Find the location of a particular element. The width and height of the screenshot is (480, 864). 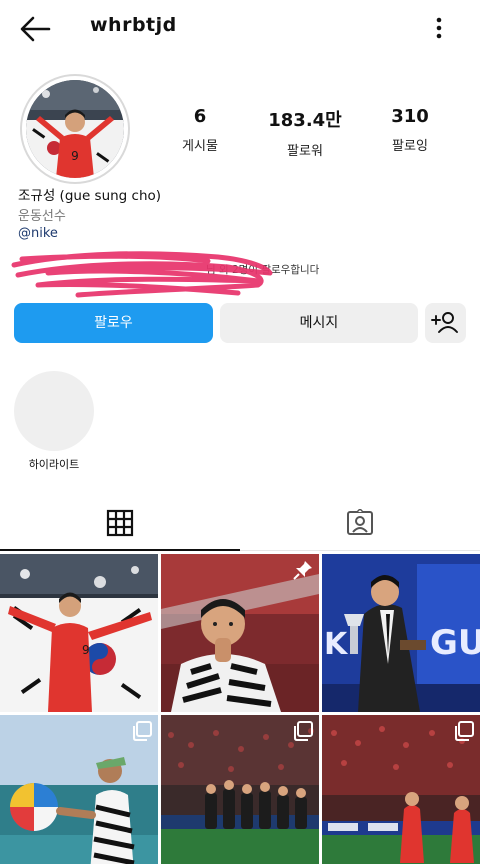

message-button: 메시지 is located at coordinates (319, 323).